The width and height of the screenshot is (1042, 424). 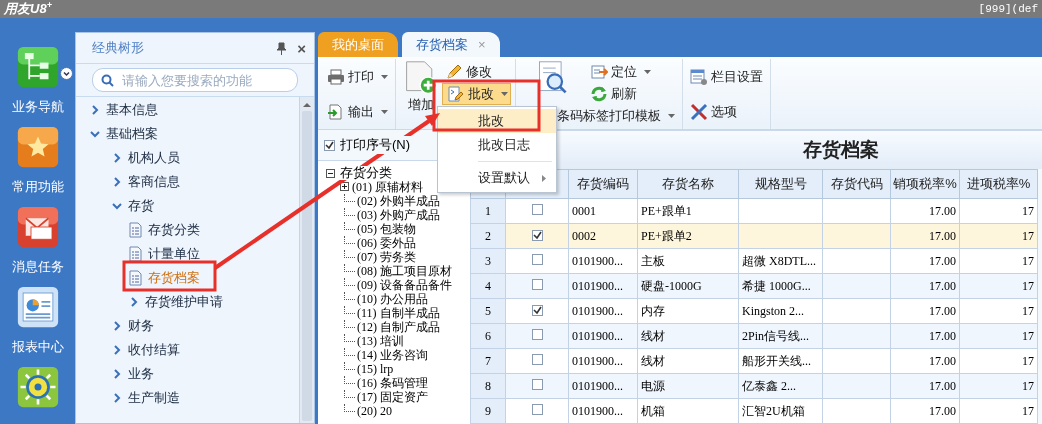 I want to click on tree-item: (16) 条码管理, so click(x=392, y=383).